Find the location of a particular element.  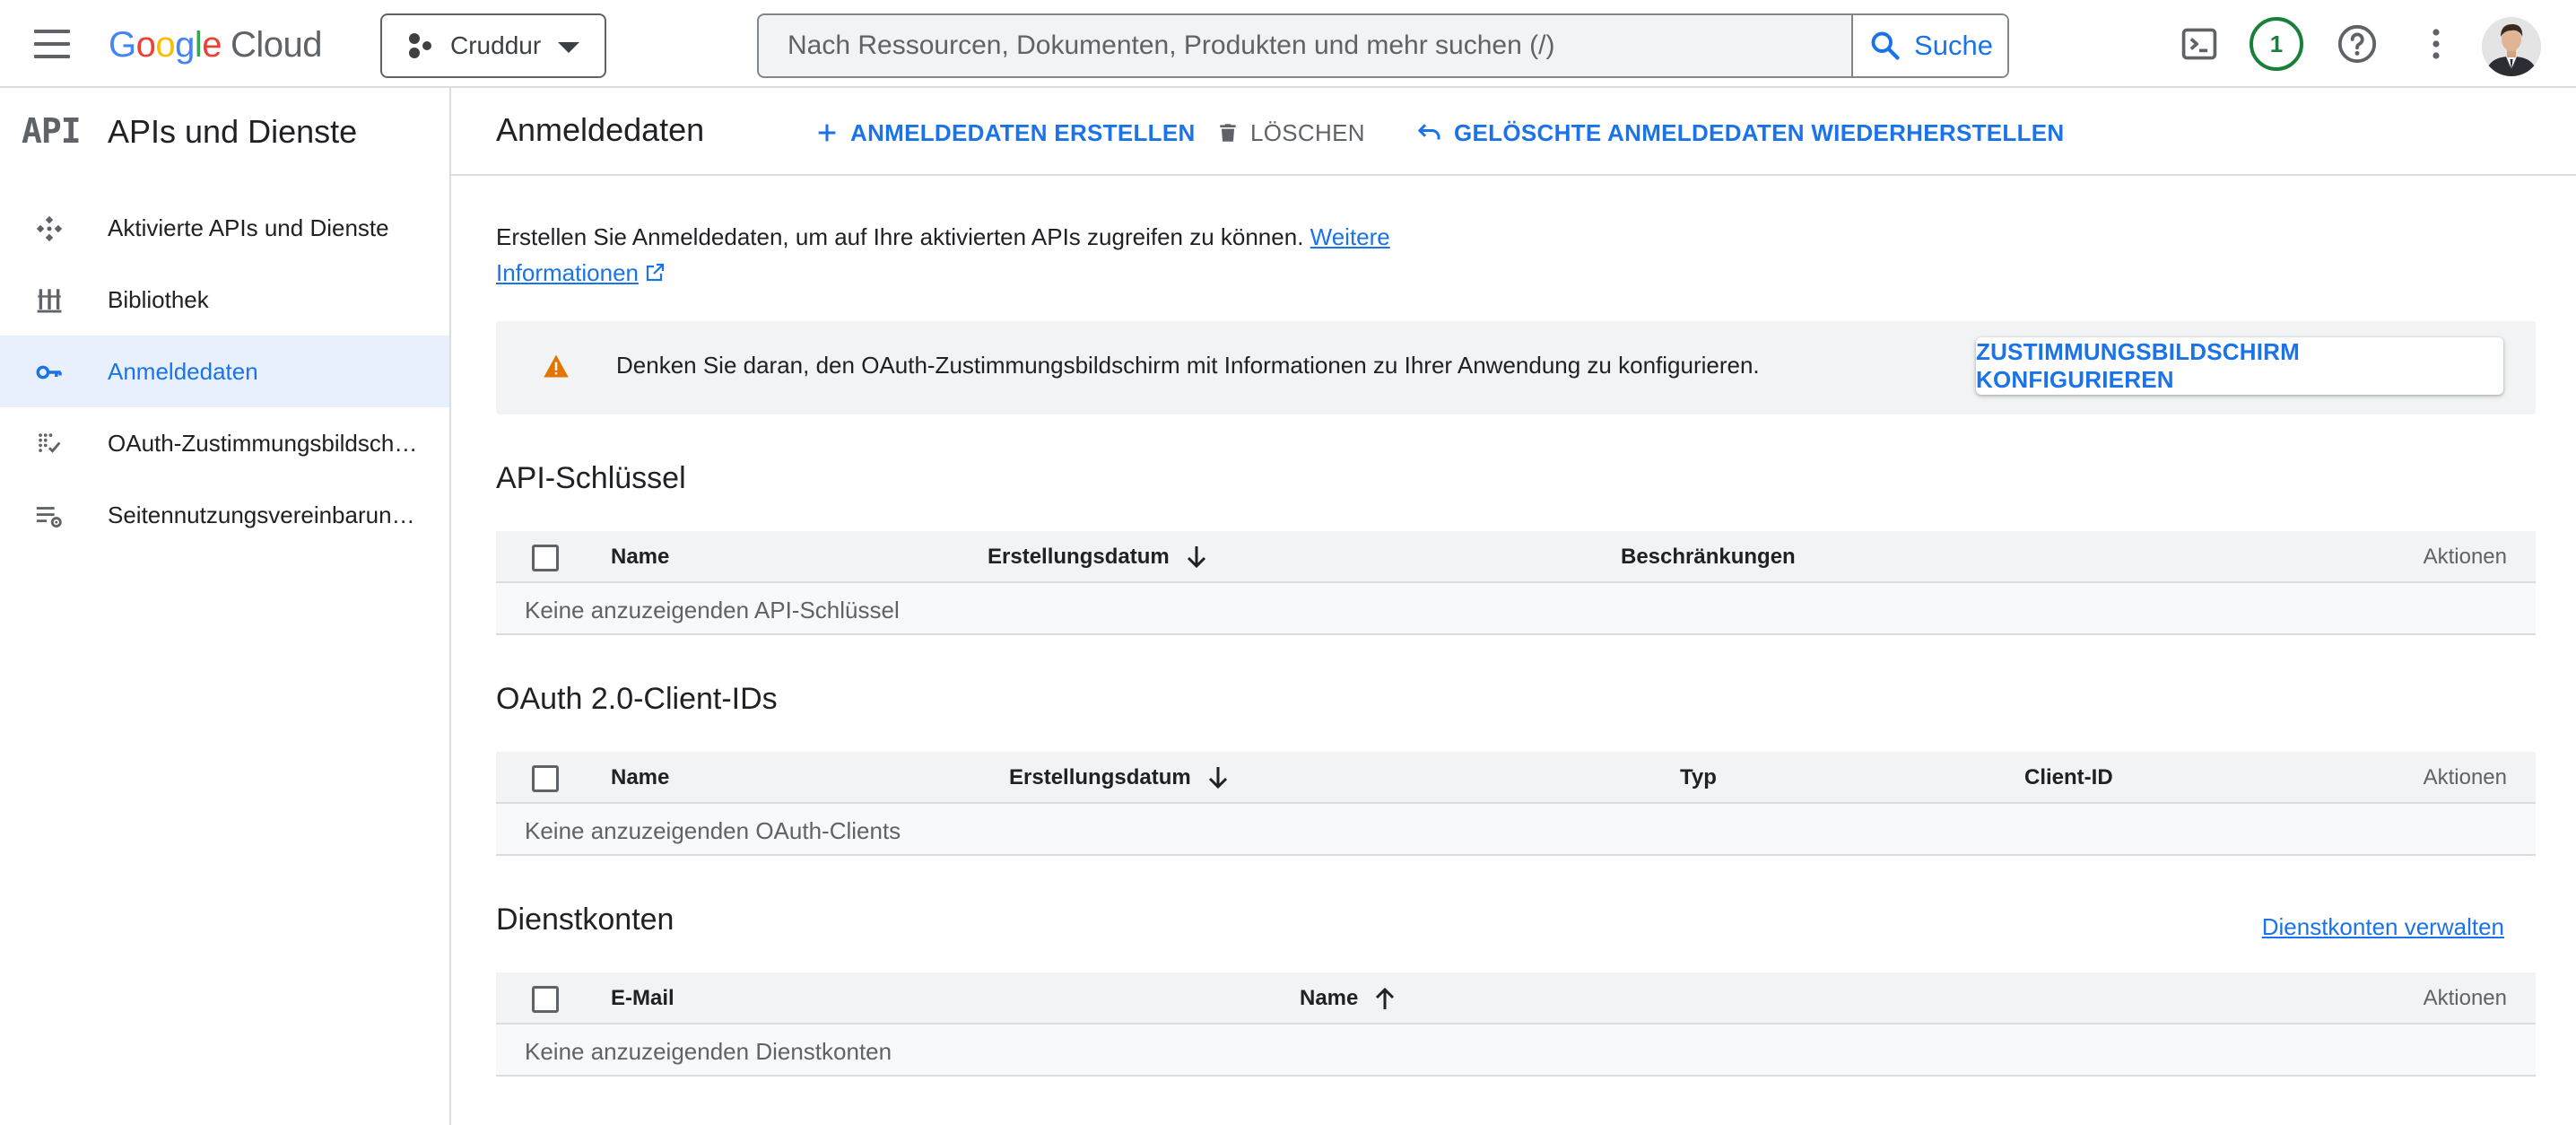

delete-label: LÖSCHEN is located at coordinates (1307, 132).